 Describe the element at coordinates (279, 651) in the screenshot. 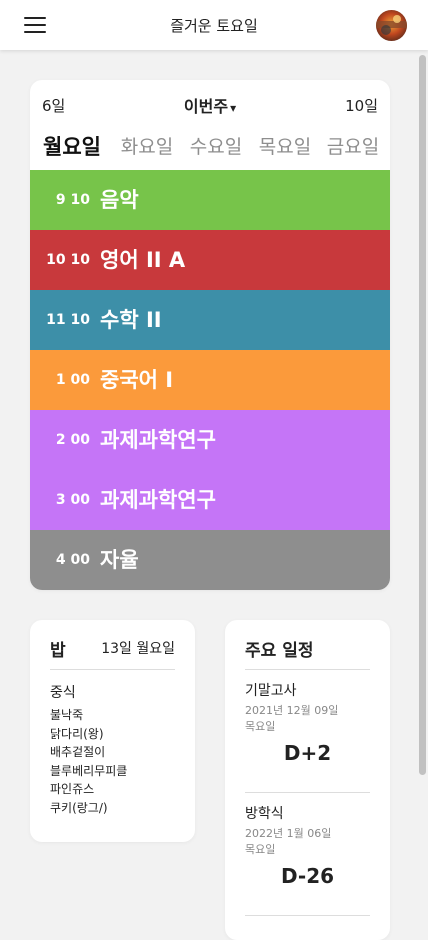

I see `schedule-title: 주요 일정` at that location.